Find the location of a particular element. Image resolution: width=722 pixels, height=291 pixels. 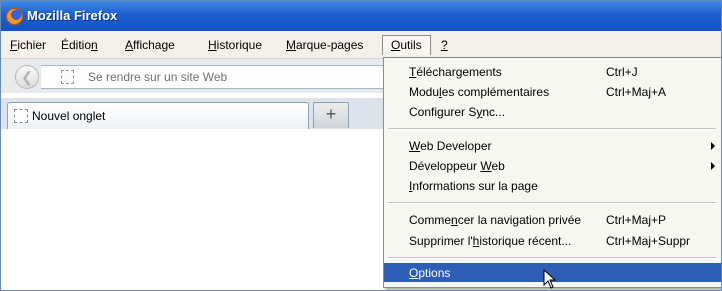

back-button: ❮ is located at coordinates (27, 77).